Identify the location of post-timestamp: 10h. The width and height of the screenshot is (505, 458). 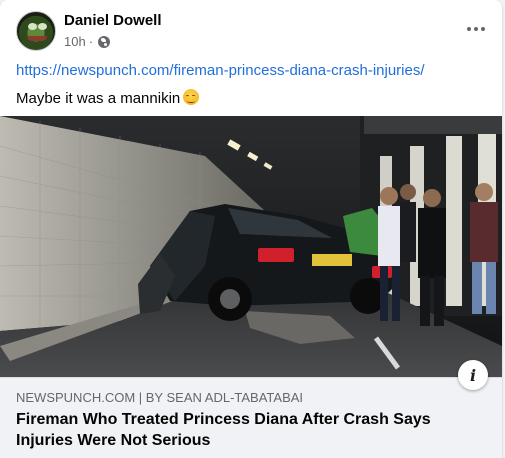
(75, 41).